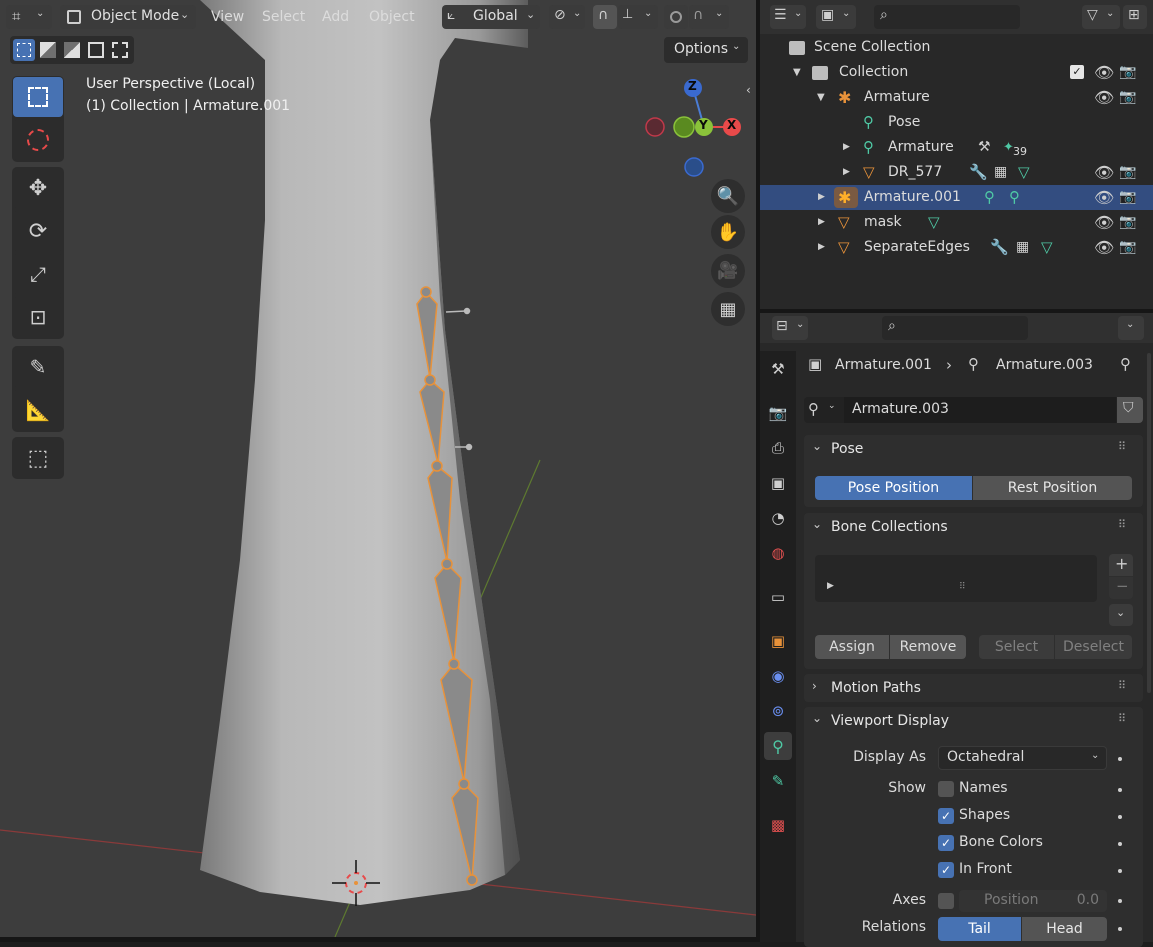  Describe the element at coordinates (973, 721) in the screenshot. I see `viewport-display-panel-header: ⌄ Viewport Display ⠿` at that location.